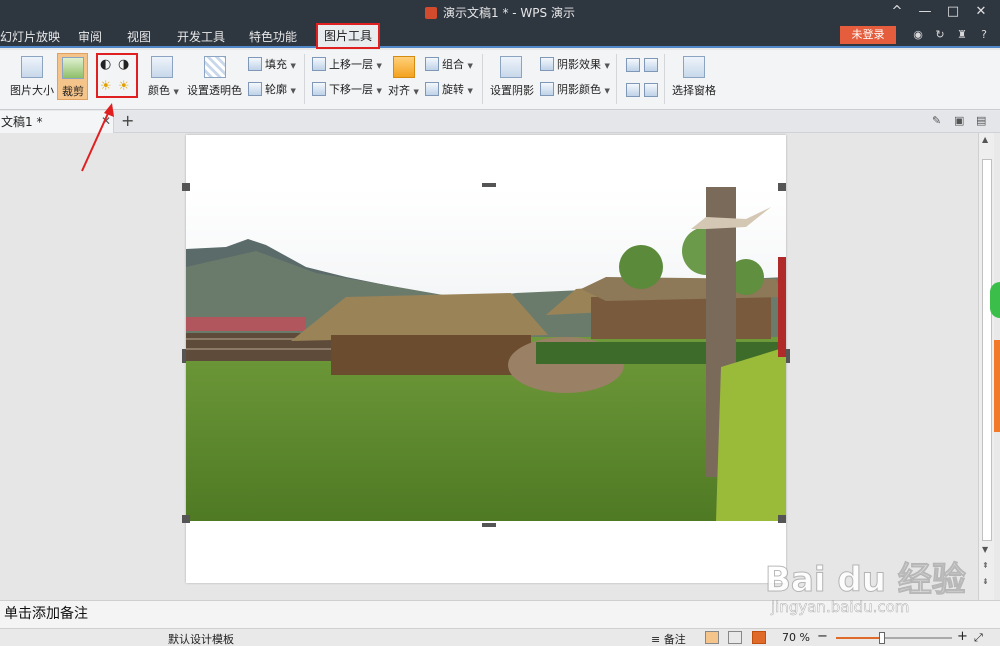 Image resolution: width=1000 pixels, height=646 pixels. Describe the element at coordinates (117, 75) in the screenshot. I see `brightness-contrast-group: ◐ ◑ ☀ ☀` at that location.